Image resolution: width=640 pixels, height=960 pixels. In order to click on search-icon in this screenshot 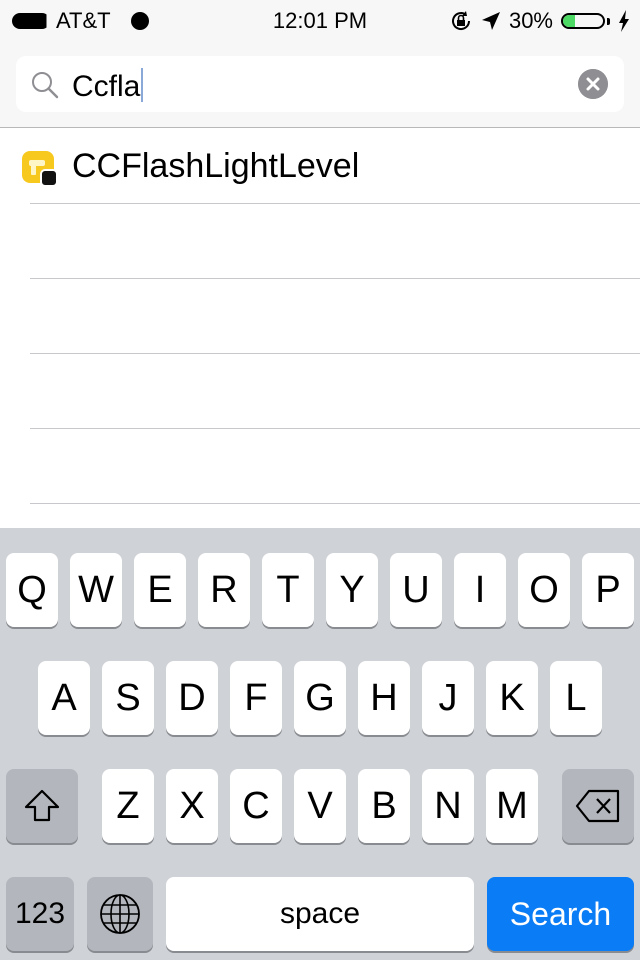, I will do `click(45, 85)`.